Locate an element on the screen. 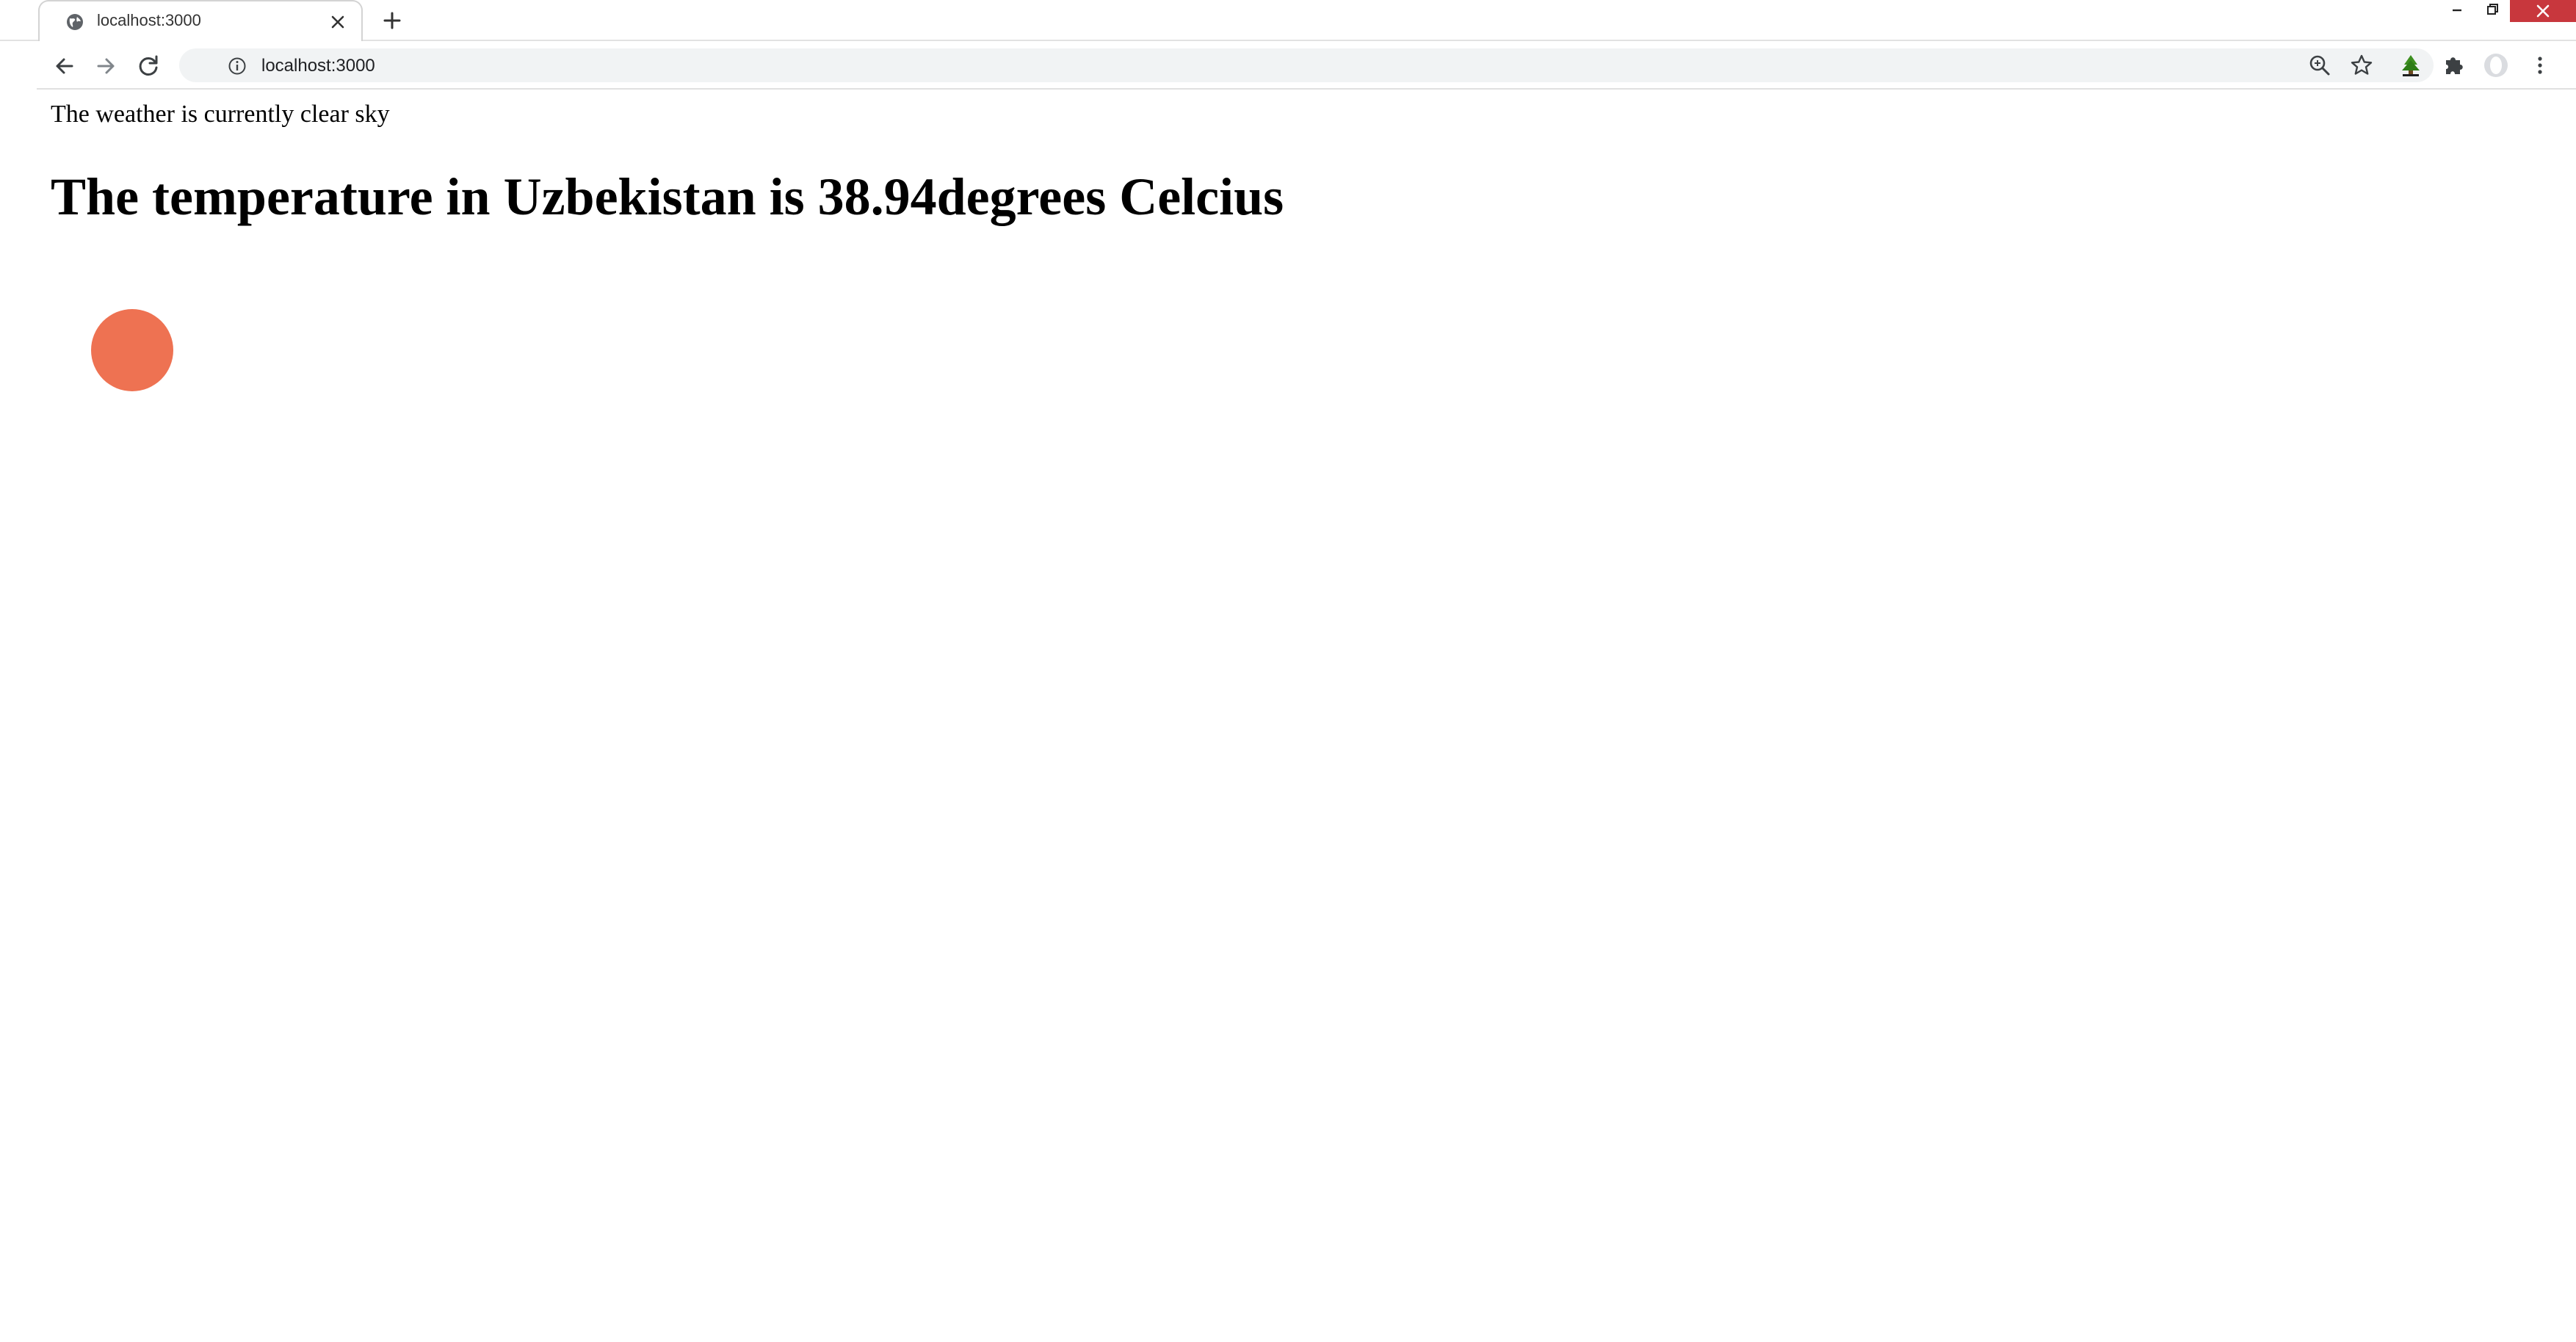 The width and height of the screenshot is (2576, 1342). kebab-menu-icon is located at coordinates (2540, 65).